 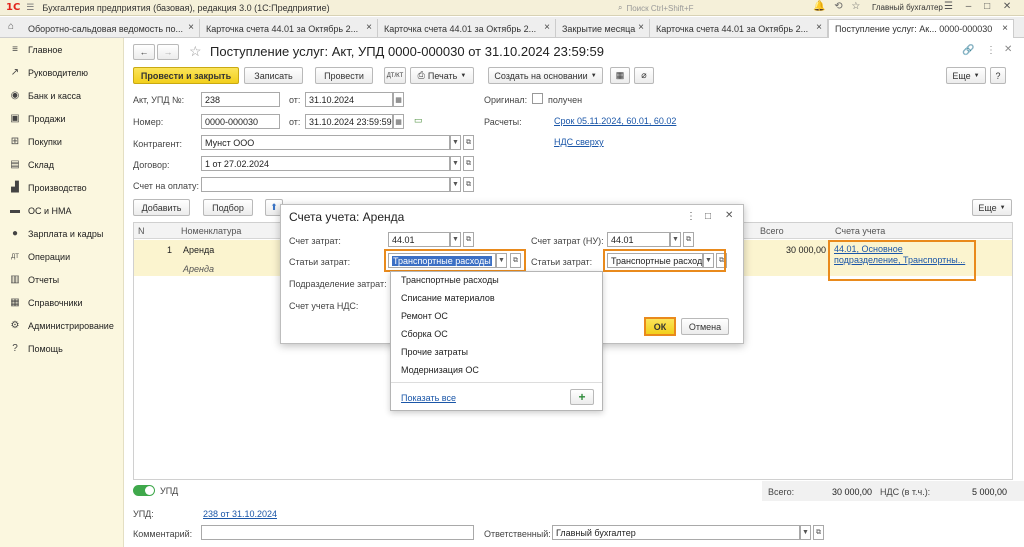 What do you see at coordinates (620, 75) in the screenshot?
I see `structure-button: ▦` at bounding box center [620, 75].